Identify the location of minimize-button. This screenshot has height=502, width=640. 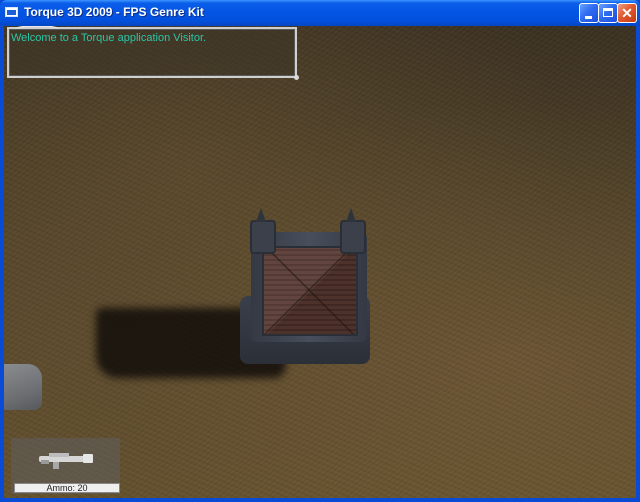
(589, 13).